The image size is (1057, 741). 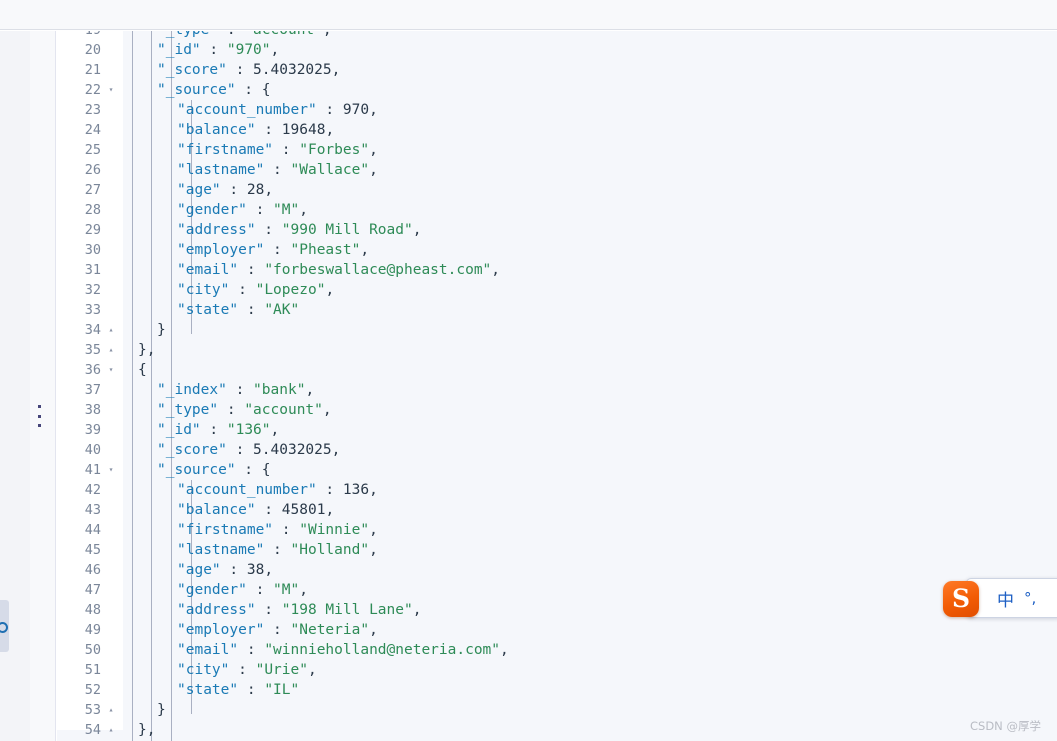 What do you see at coordinates (590, 190) in the screenshot?
I see `code-line: "age" : 28,` at bounding box center [590, 190].